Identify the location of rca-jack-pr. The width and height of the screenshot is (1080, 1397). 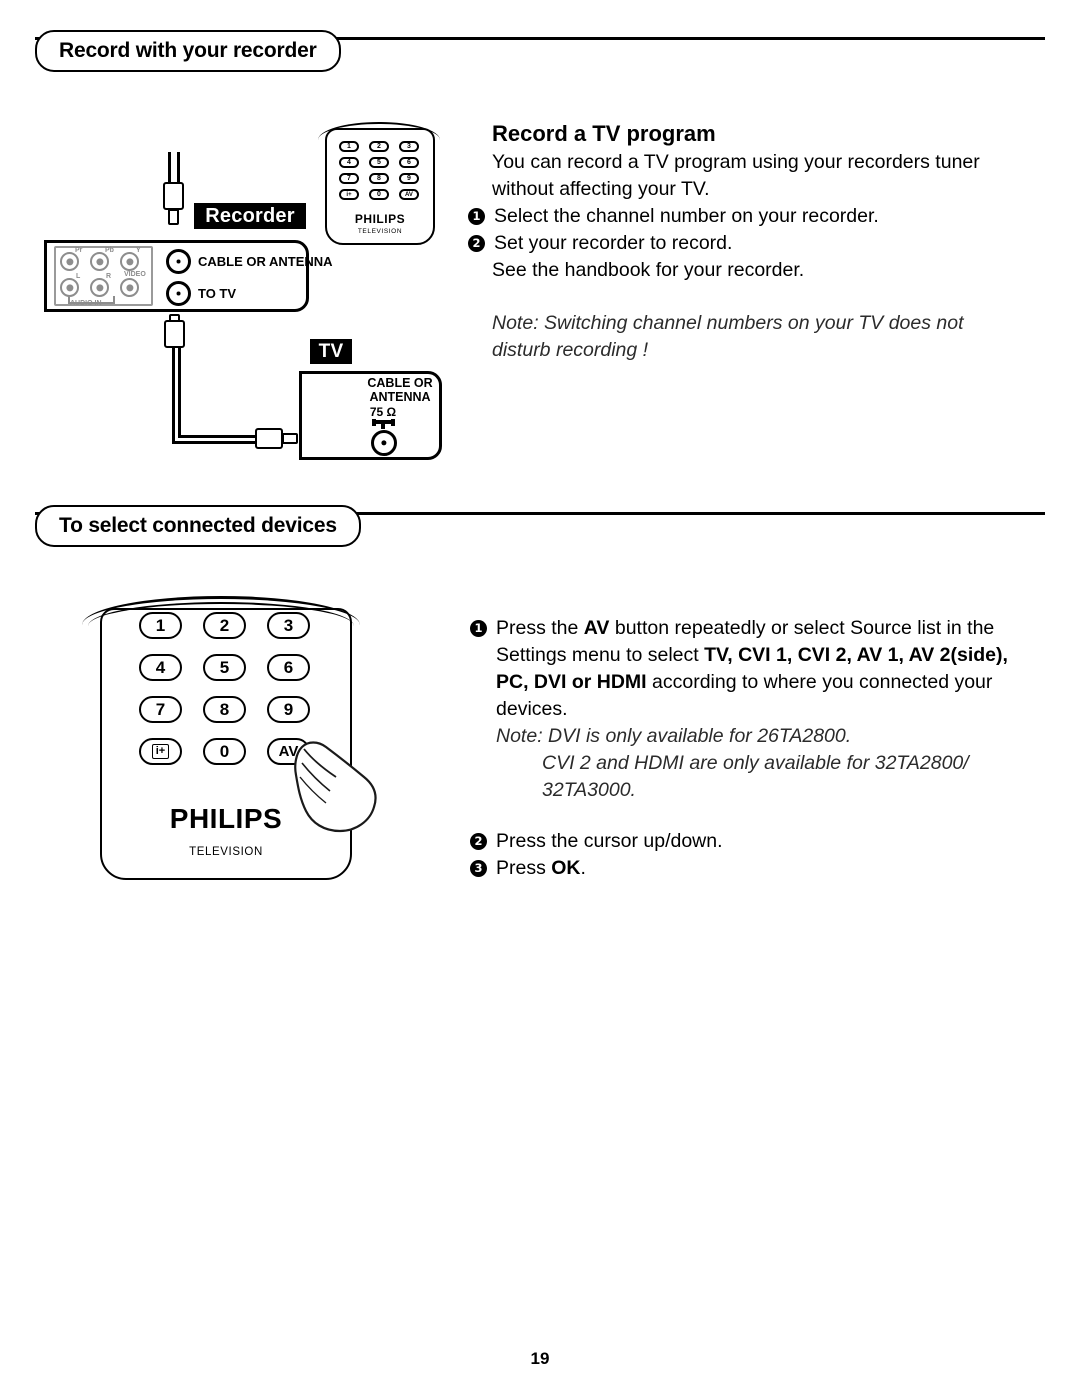
(69, 261).